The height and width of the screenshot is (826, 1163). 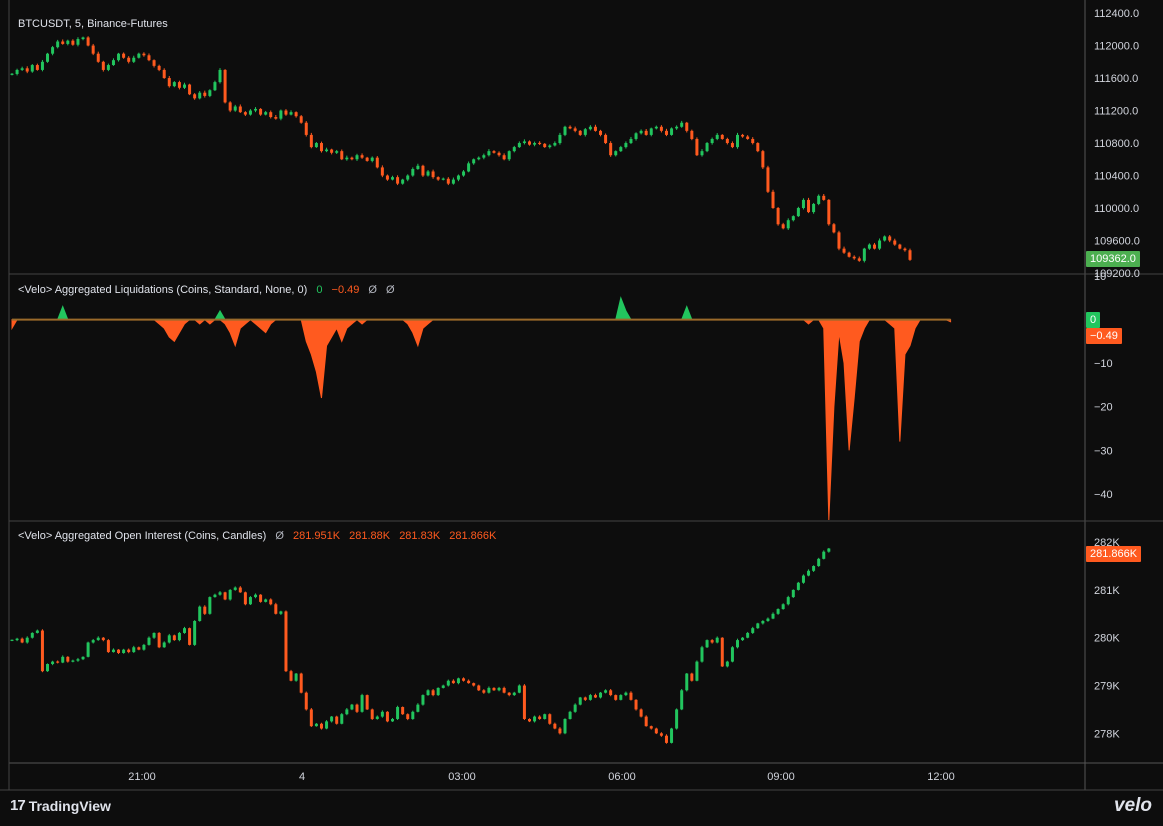 I want to click on y-axis-tick-label: −10, so click(x=1103, y=364).